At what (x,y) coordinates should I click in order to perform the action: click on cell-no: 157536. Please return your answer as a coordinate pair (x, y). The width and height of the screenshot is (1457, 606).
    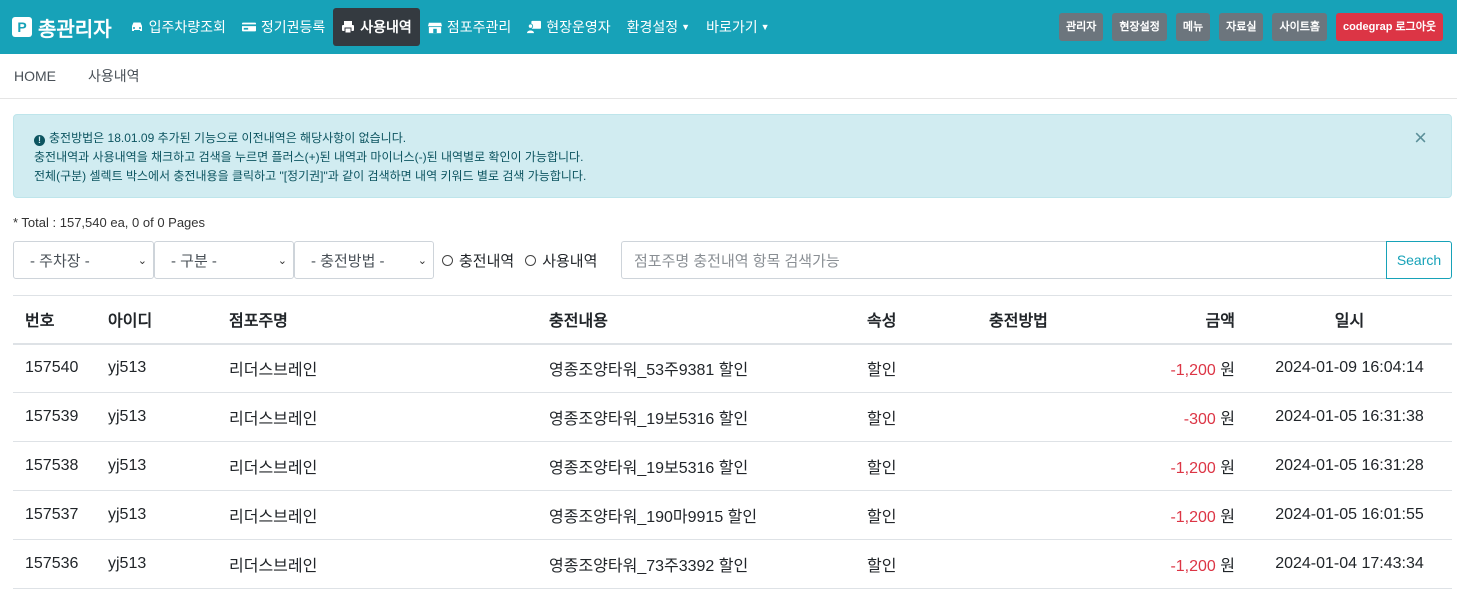
    Looking at the image, I should click on (54, 564).